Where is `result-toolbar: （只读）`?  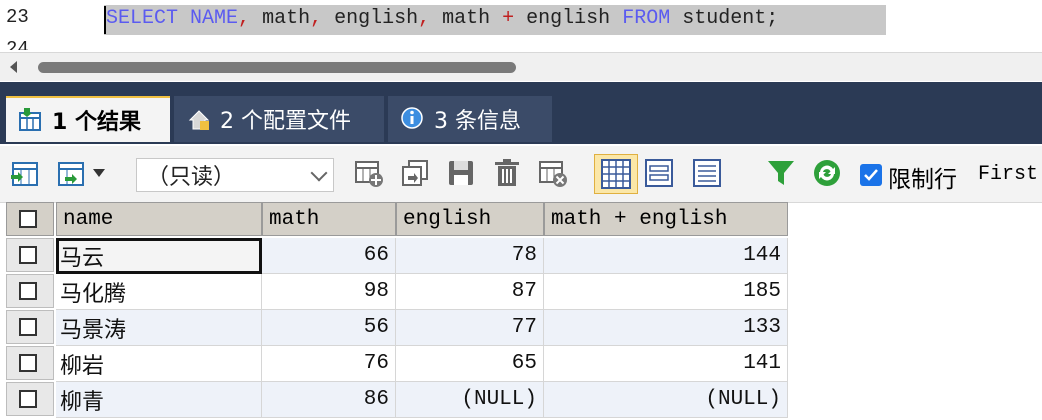 result-toolbar: （只读） is located at coordinates (521, 174).